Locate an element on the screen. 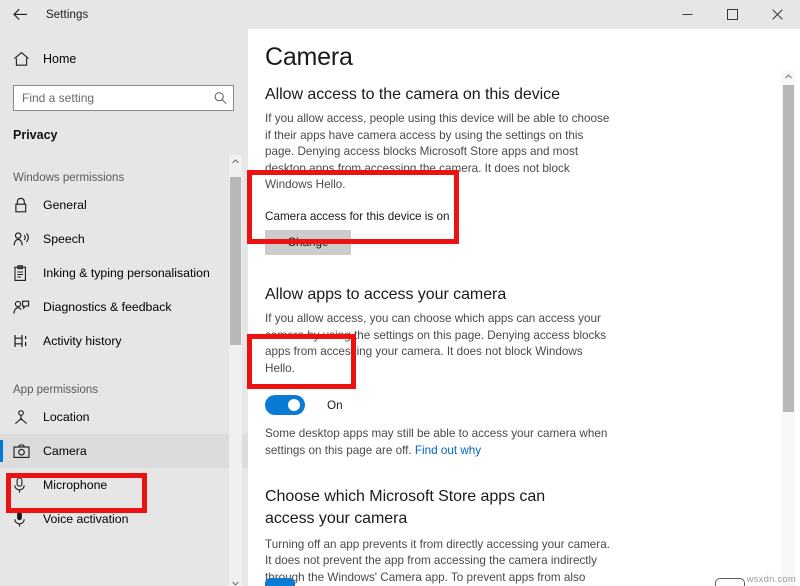 Image resolution: width=800 pixels, height=586 pixels. app-toggle-on-partial is located at coordinates (280, 582).